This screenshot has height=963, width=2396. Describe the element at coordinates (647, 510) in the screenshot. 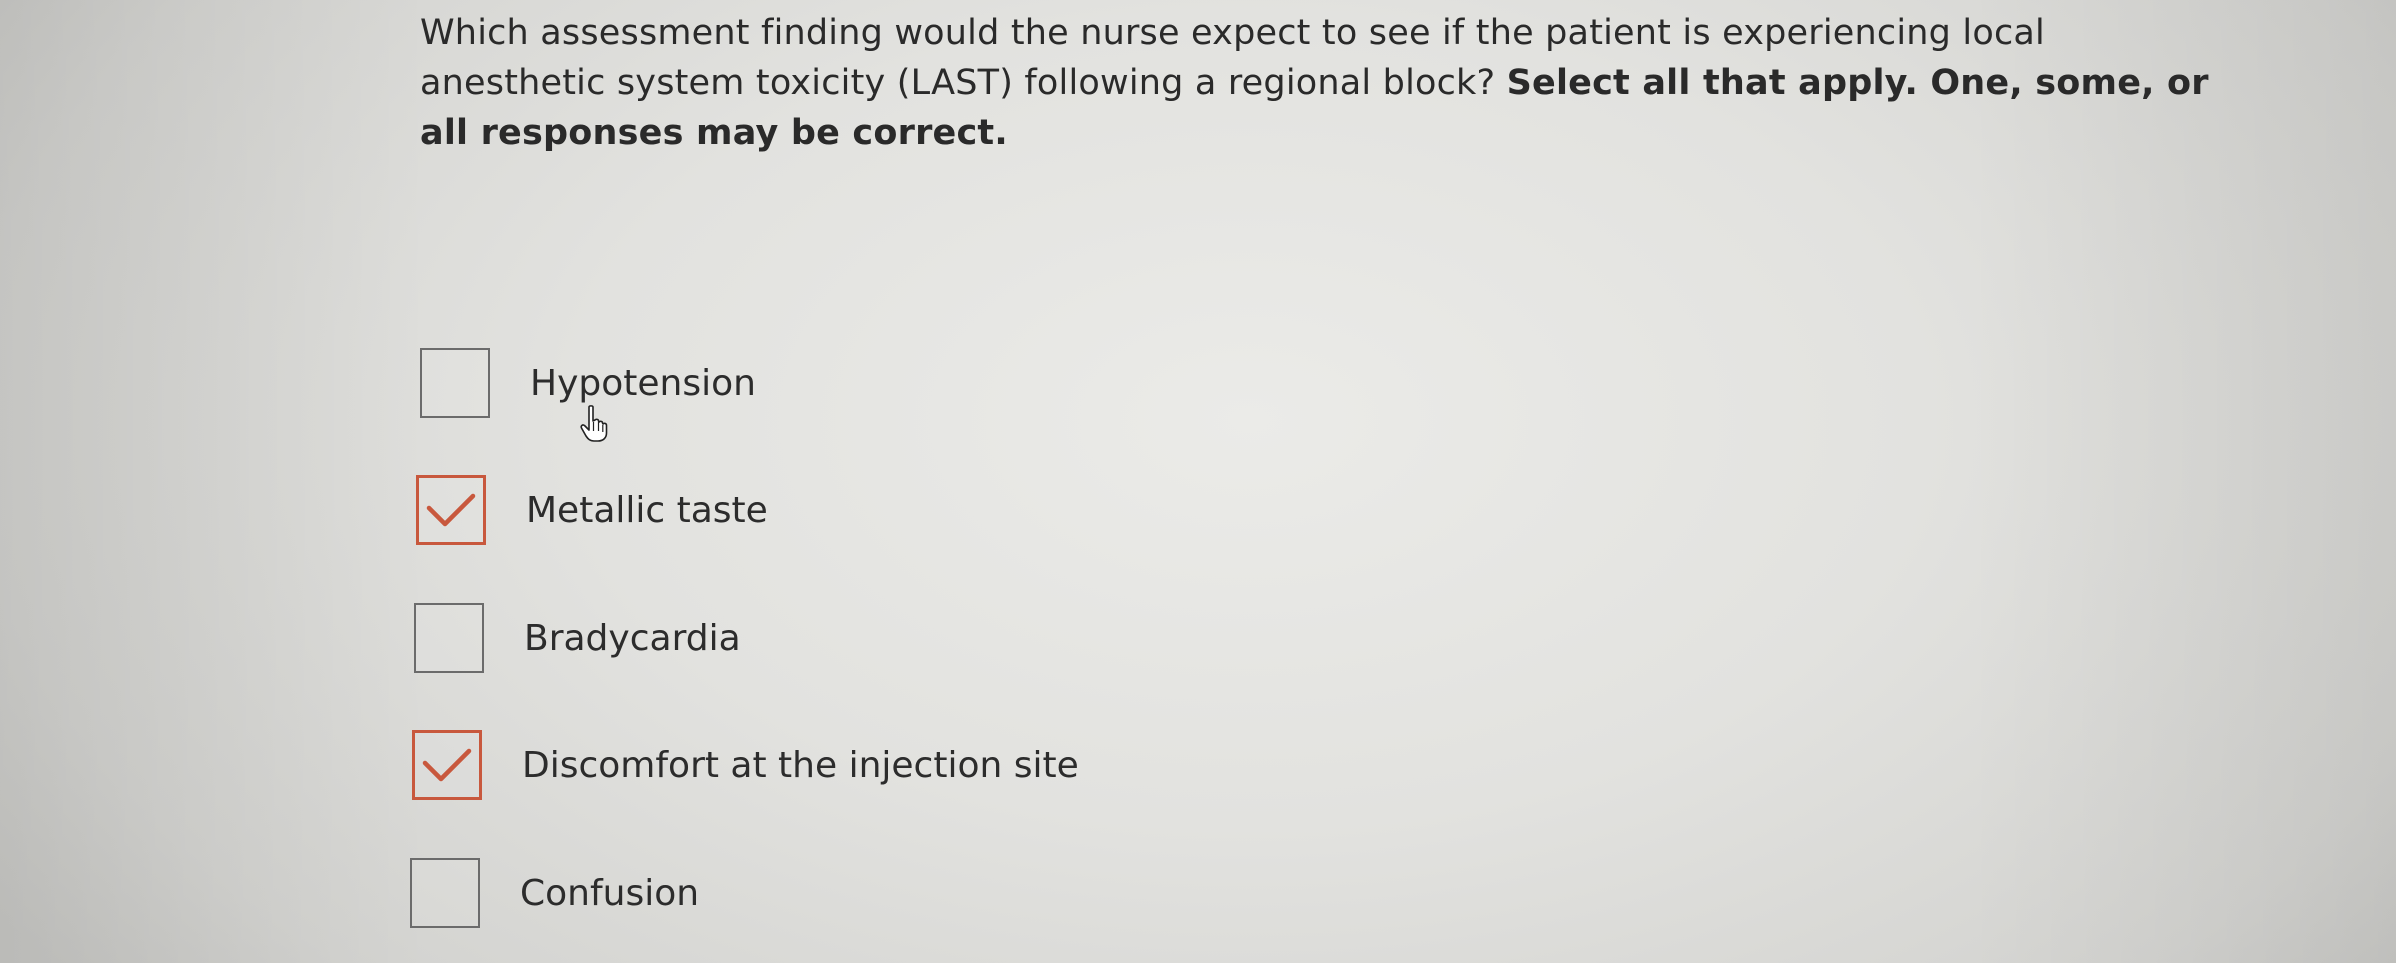

I see `option-label: Metallic taste` at that location.